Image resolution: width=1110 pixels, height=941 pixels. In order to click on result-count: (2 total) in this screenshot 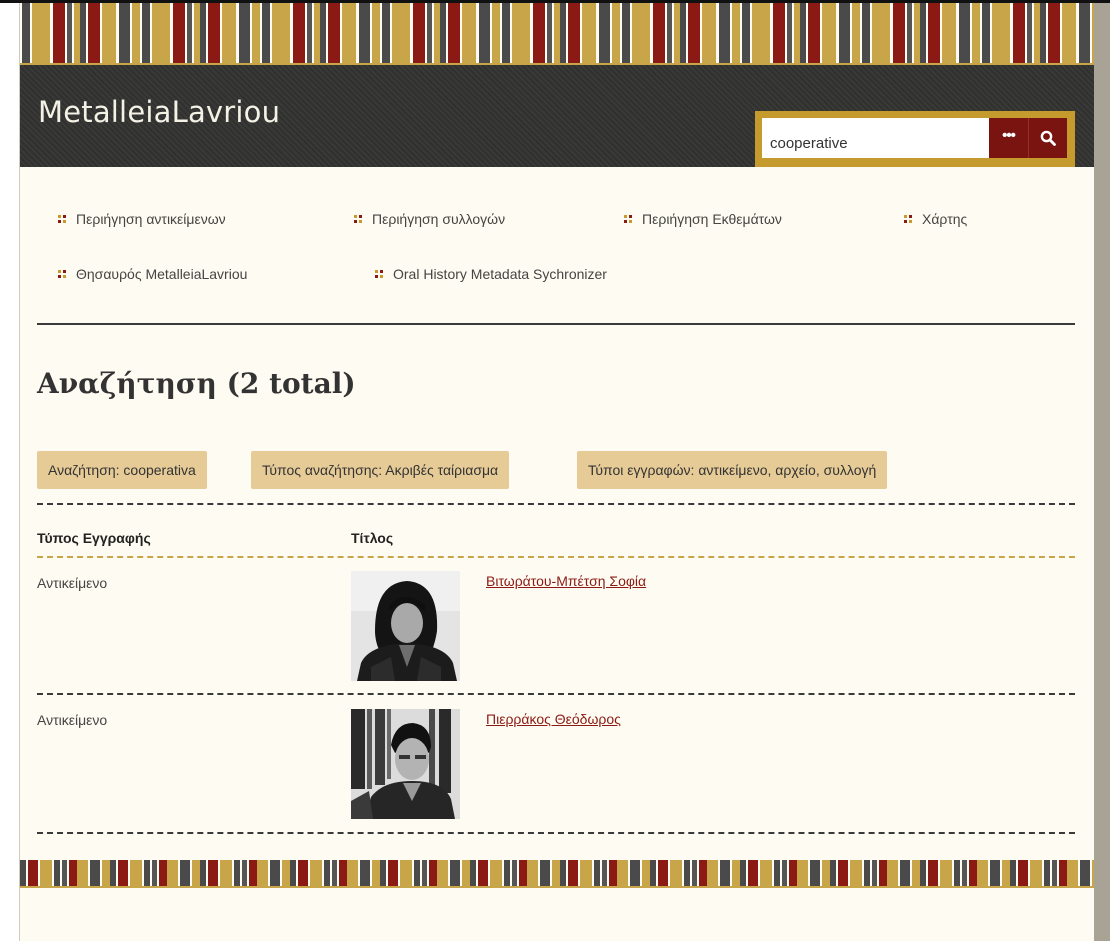, I will do `click(291, 383)`.